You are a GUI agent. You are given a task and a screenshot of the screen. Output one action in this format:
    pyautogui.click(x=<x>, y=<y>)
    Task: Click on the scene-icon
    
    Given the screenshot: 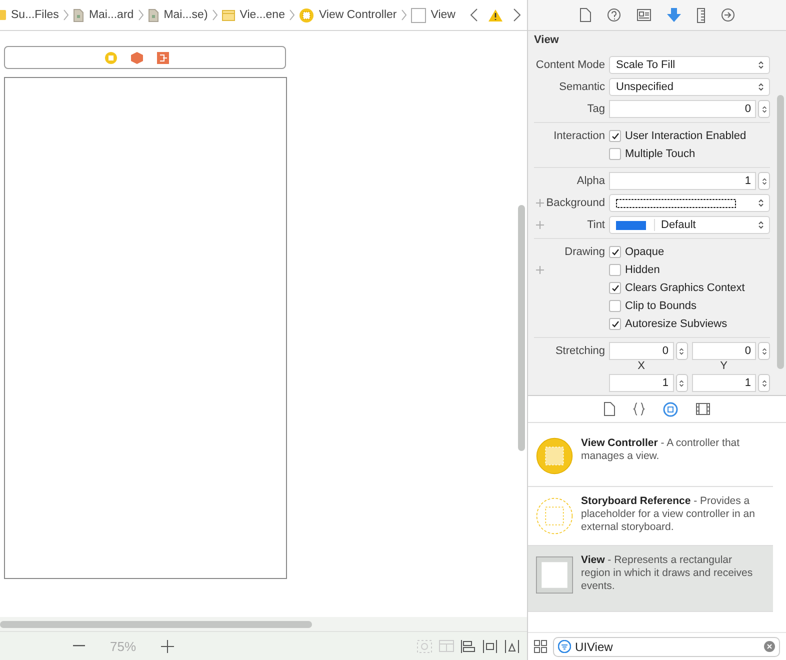 What is the action you would take?
    pyautogui.click(x=228, y=15)
    